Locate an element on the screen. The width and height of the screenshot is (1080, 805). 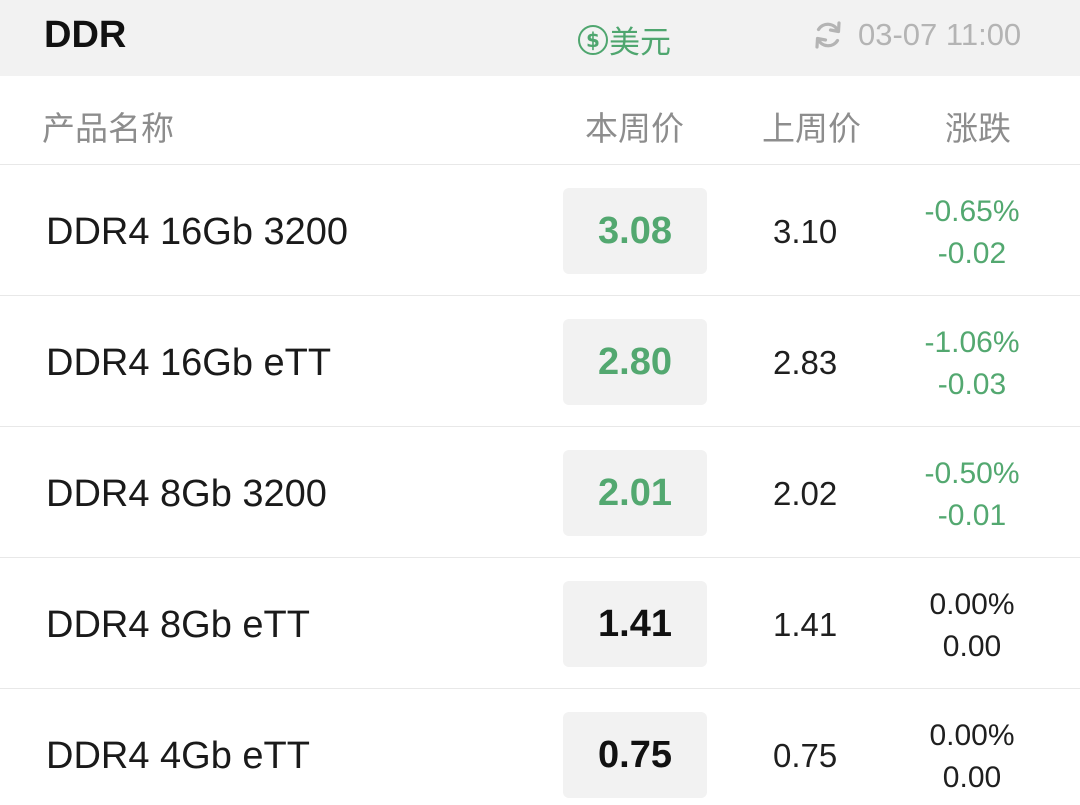
column-header-name: 产品名称 is located at coordinates (108, 128).